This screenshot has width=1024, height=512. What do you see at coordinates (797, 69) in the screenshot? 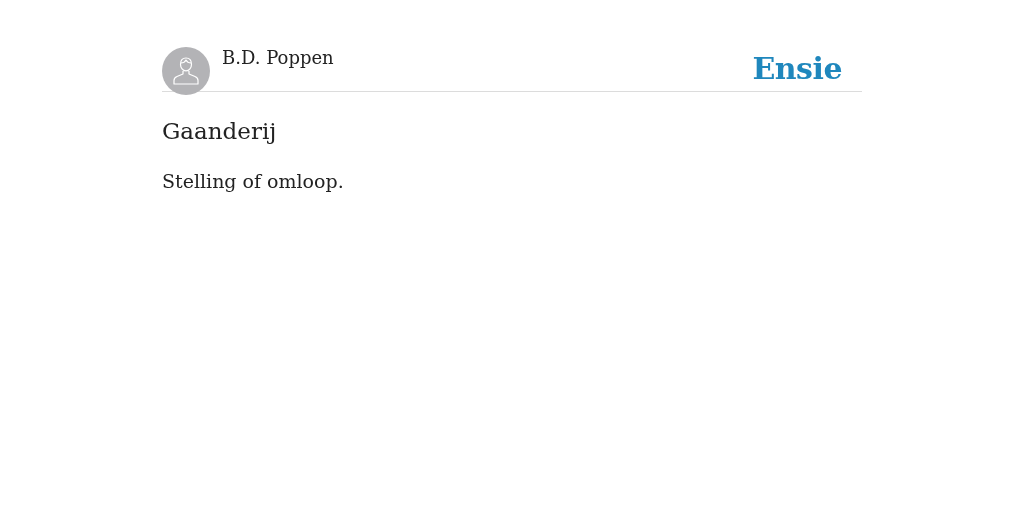
I see `site-logo: Ensie` at bounding box center [797, 69].